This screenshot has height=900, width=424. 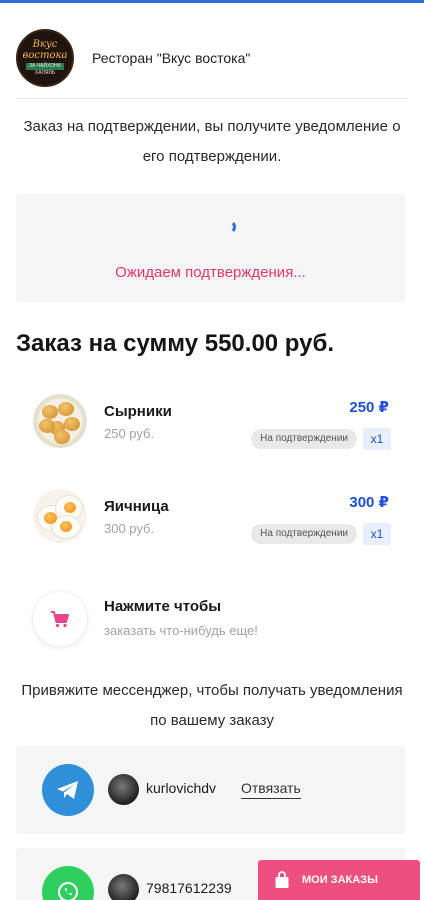 I want to click on my-orders-button: МОИ ЗАКАЗЫ, so click(x=339, y=880).